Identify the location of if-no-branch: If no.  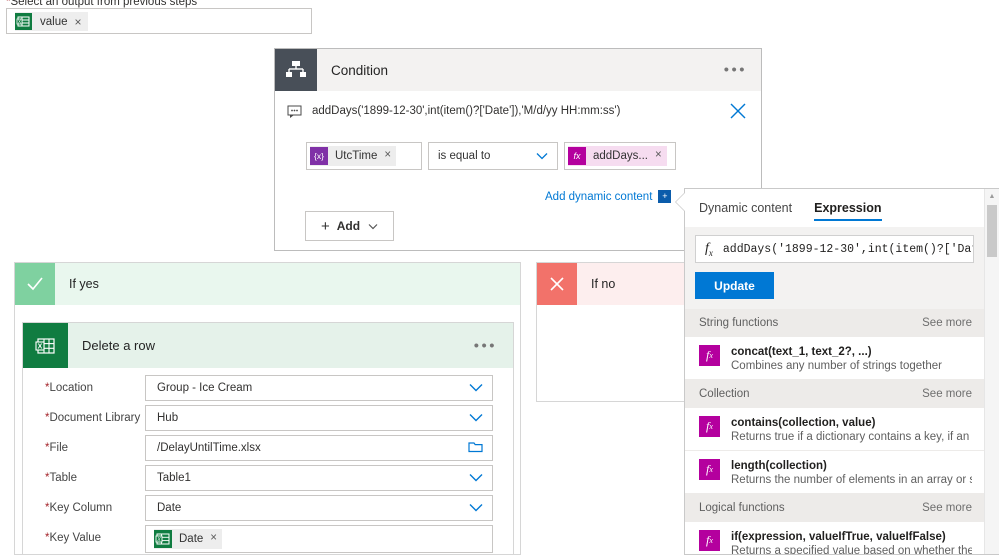
(611, 332).